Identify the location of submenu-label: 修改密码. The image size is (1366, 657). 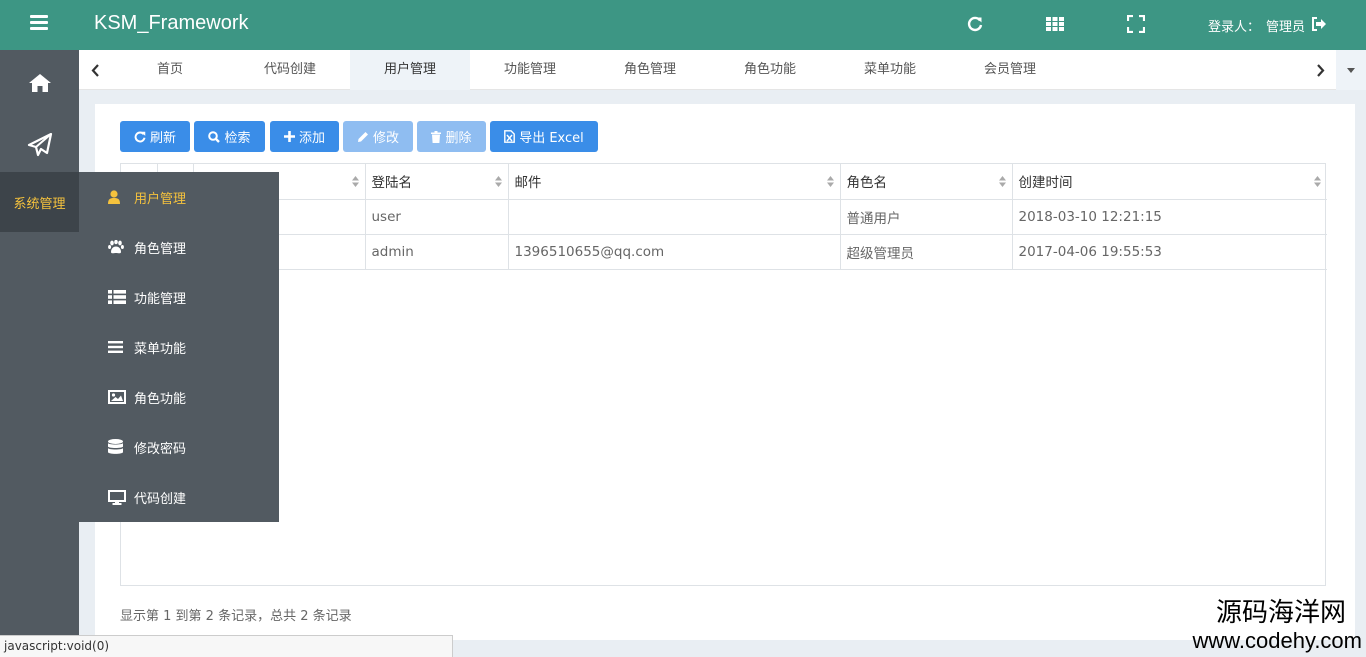
(160, 449).